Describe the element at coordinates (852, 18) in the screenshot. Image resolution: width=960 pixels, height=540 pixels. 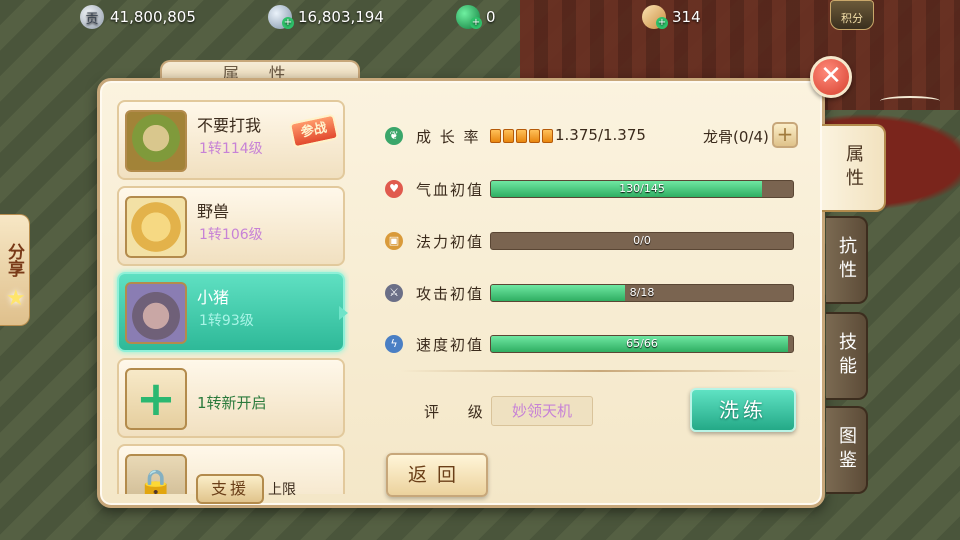
I see `score-label: 积分` at that location.